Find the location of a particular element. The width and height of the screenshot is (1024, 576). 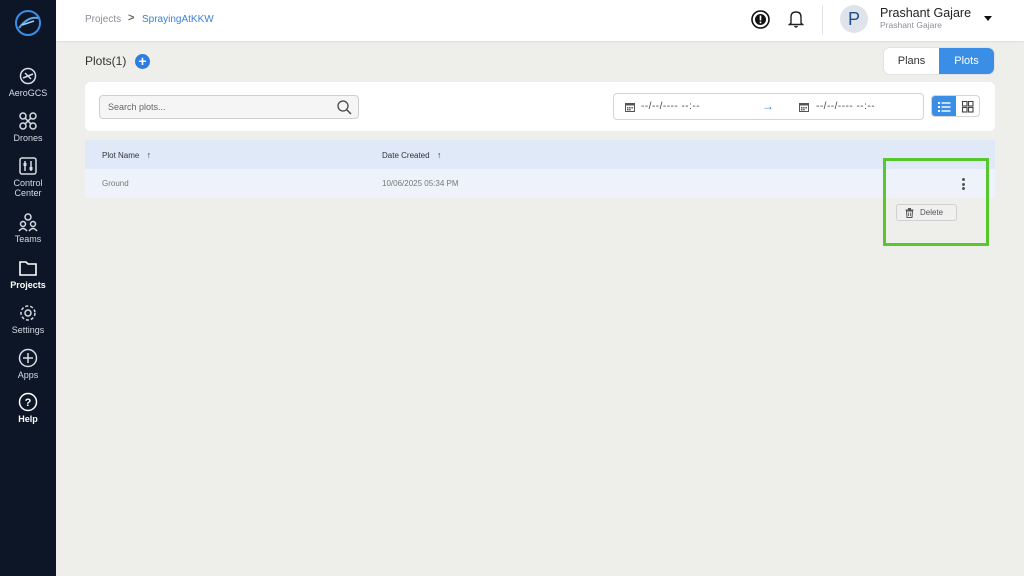

sidebar-item-settings: Settings is located at coordinates (28, 319).